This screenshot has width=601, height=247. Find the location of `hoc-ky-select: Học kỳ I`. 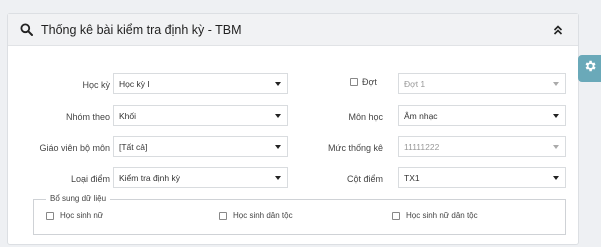

hoc-ky-select: Học kỳ I is located at coordinates (200, 83).